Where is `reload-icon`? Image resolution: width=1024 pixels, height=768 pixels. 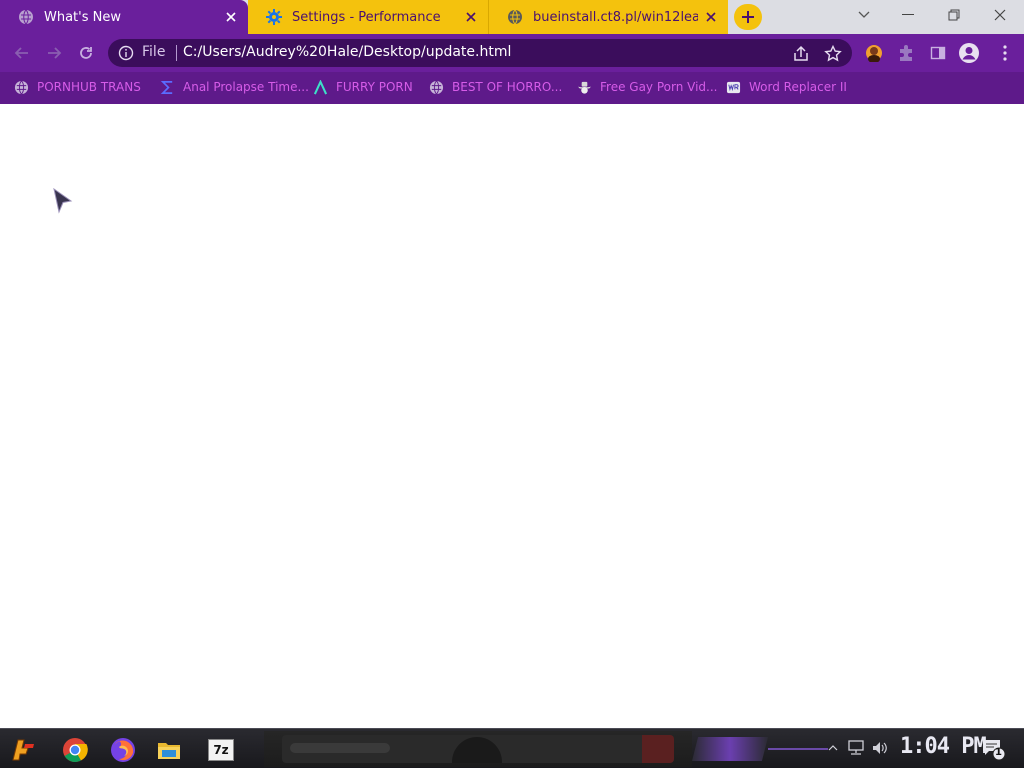
reload-icon is located at coordinates (86, 53).